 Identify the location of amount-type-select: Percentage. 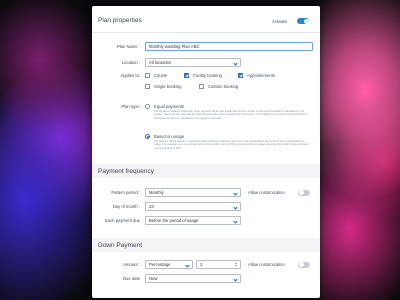
(169, 264).